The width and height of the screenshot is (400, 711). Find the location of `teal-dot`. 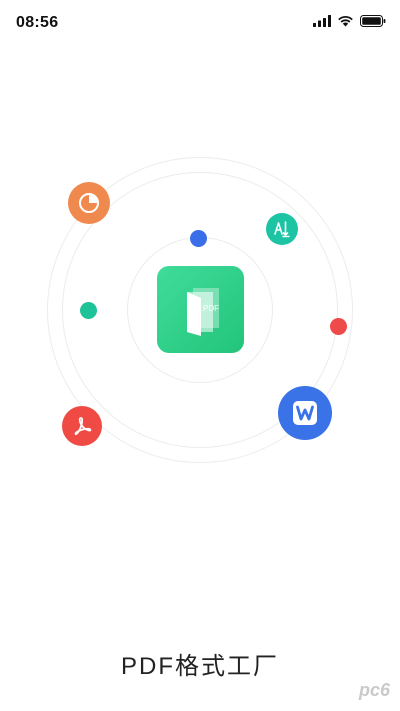

teal-dot is located at coordinates (88, 310).